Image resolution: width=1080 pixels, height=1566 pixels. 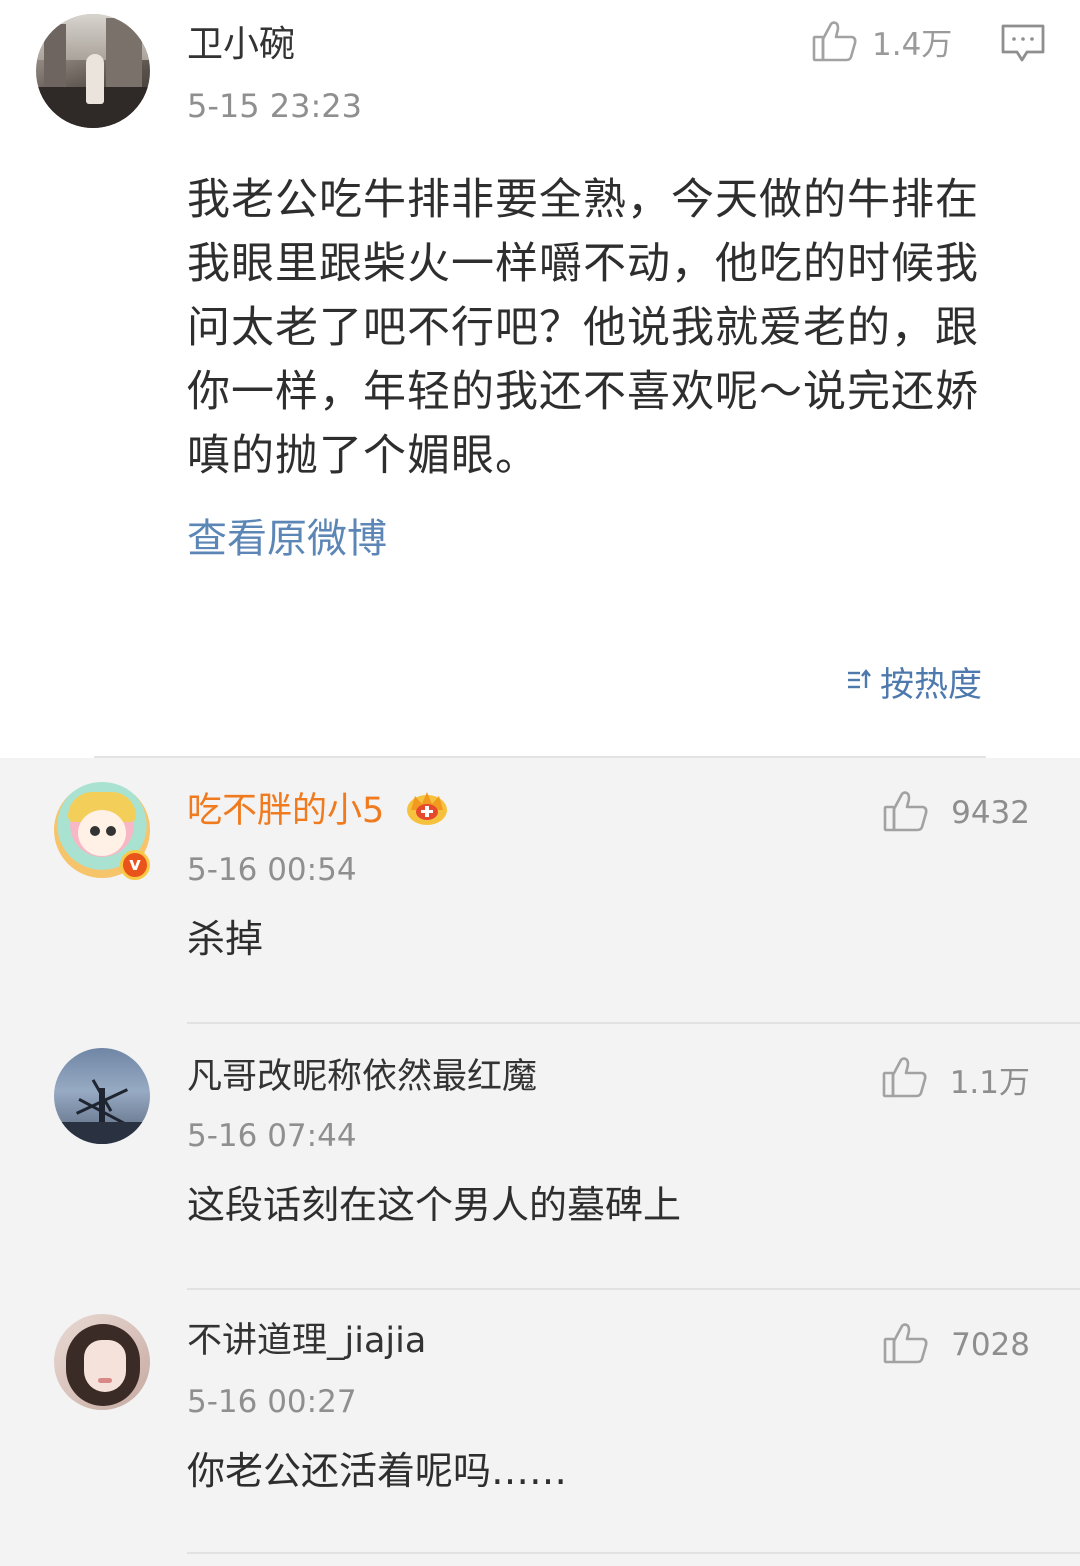 I want to click on crown-icon, so click(x=427, y=812).